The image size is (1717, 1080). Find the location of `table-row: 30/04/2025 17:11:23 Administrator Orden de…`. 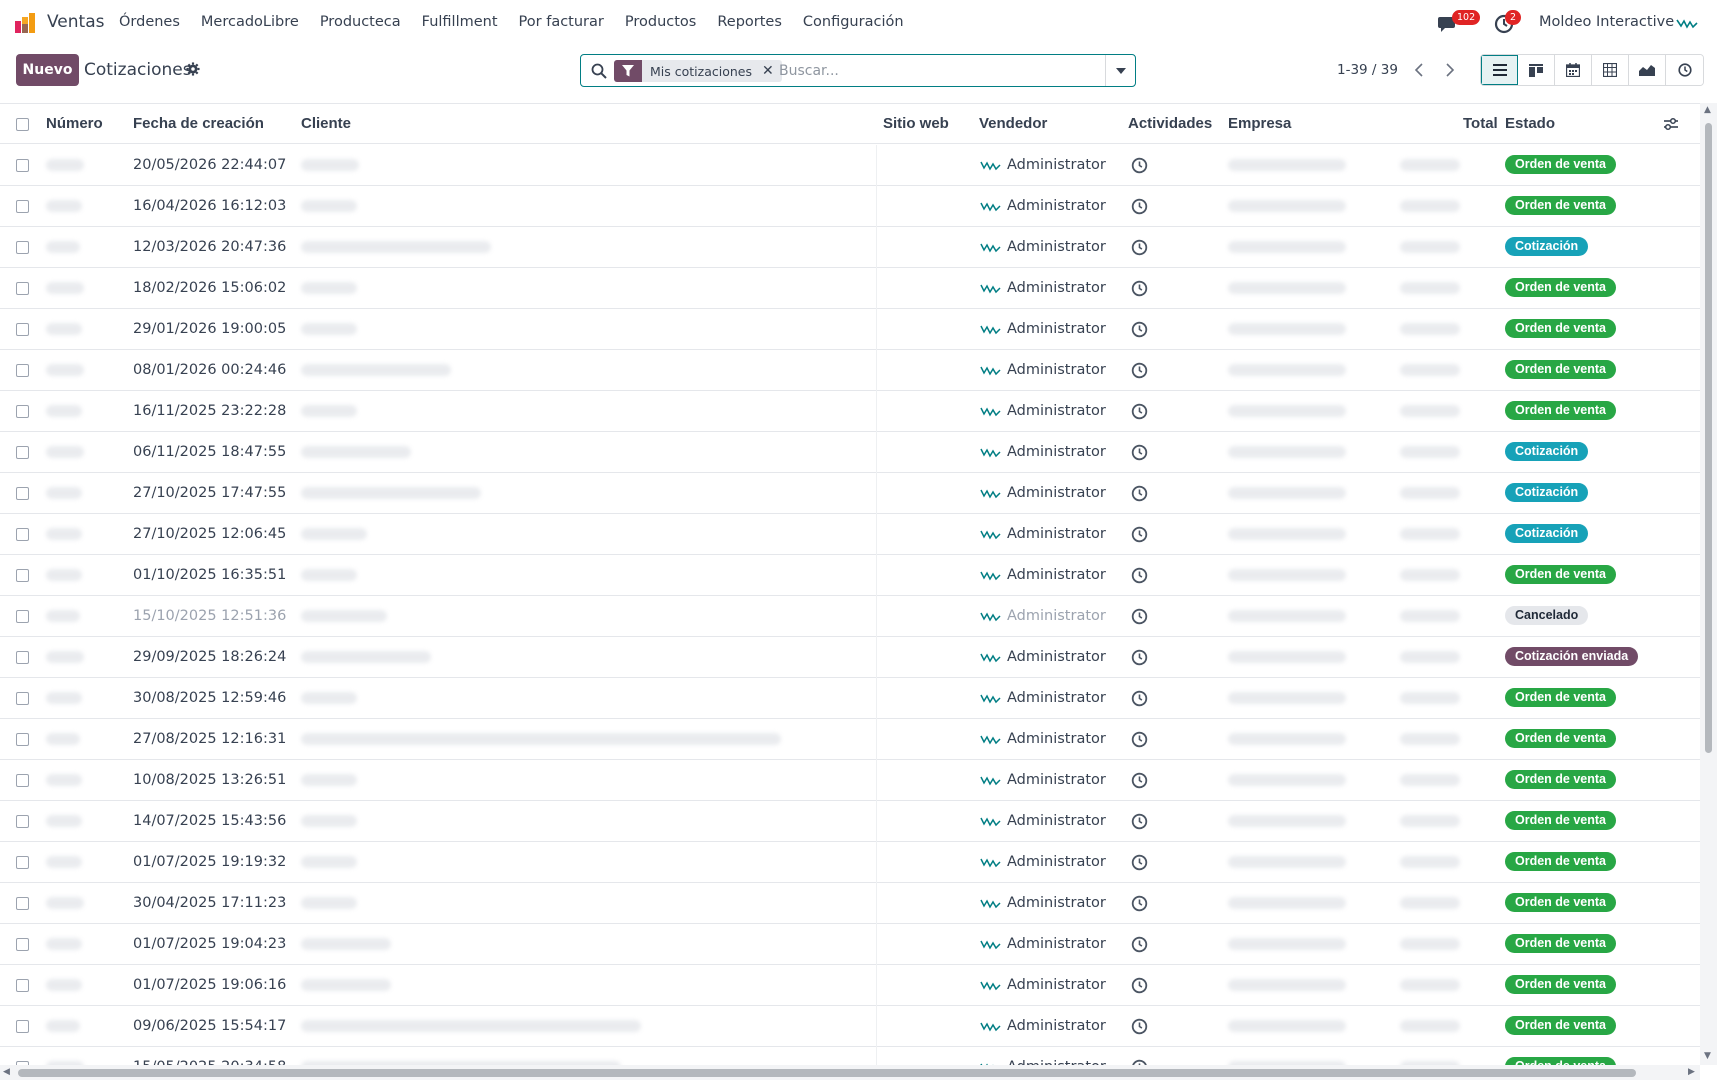

table-row: 30/04/2025 17:11:23 Administrator Orden de… is located at coordinates (850, 903).